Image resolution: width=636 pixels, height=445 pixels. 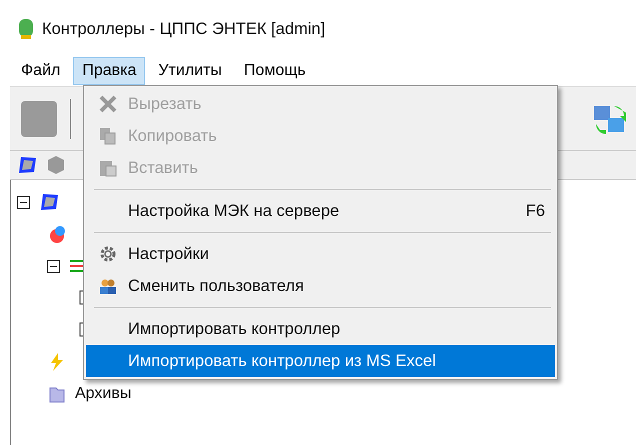 What do you see at coordinates (320, 329) in the screenshot?
I see `menu-option: Импортировать контроллер` at bounding box center [320, 329].